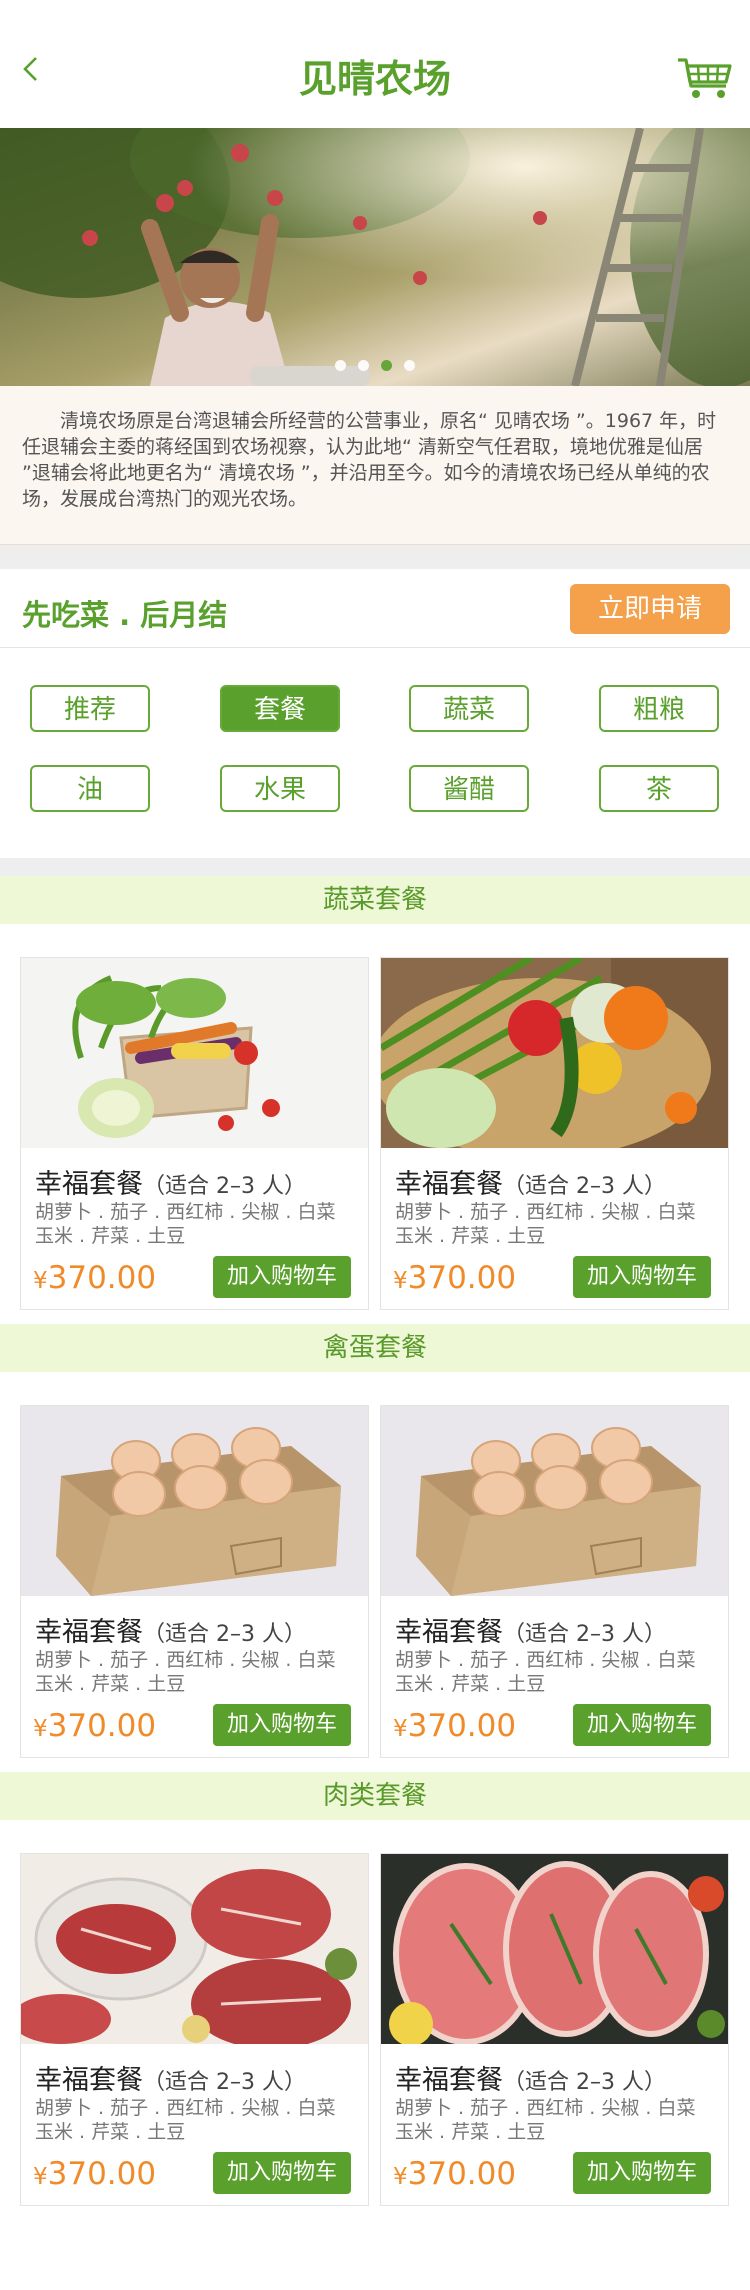 Image resolution: width=750 pixels, height=2290 pixels. What do you see at coordinates (375, 1348) in the screenshot?
I see `section-header: 禽蛋套餐` at bounding box center [375, 1348].